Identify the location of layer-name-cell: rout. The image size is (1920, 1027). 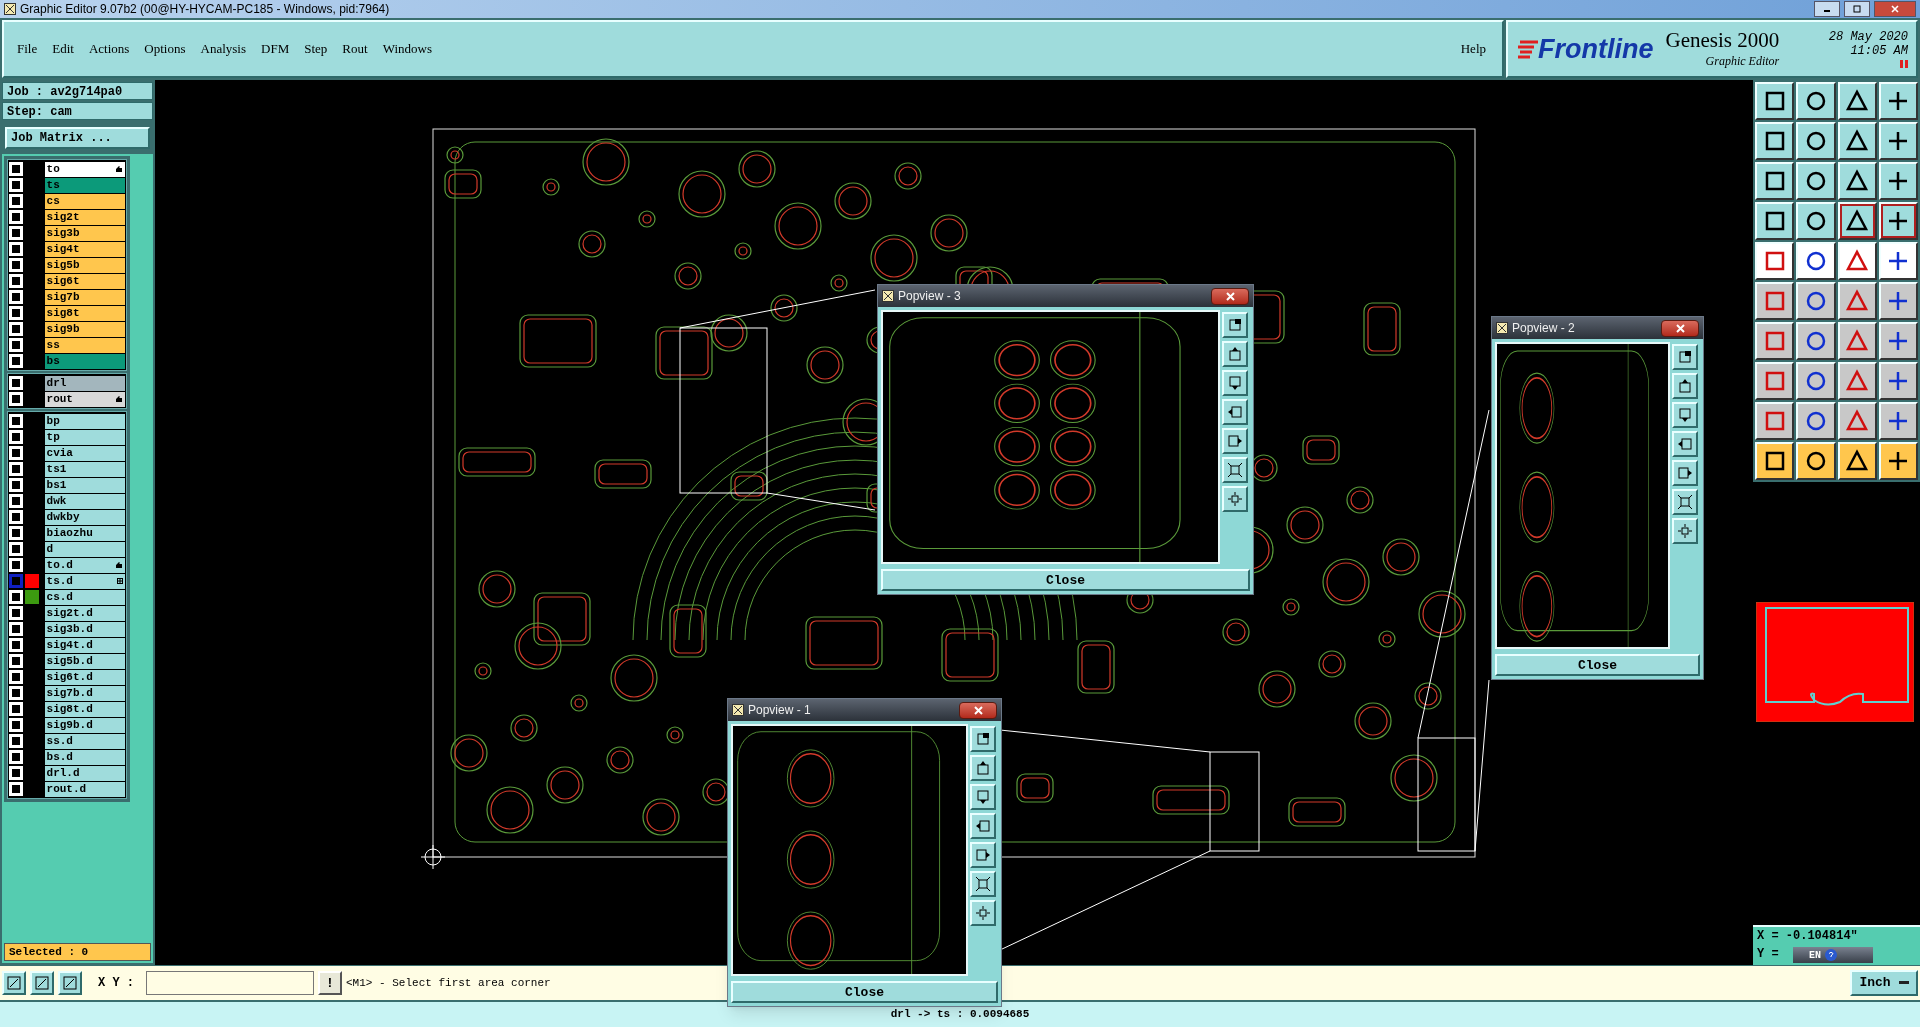
(84, 399).